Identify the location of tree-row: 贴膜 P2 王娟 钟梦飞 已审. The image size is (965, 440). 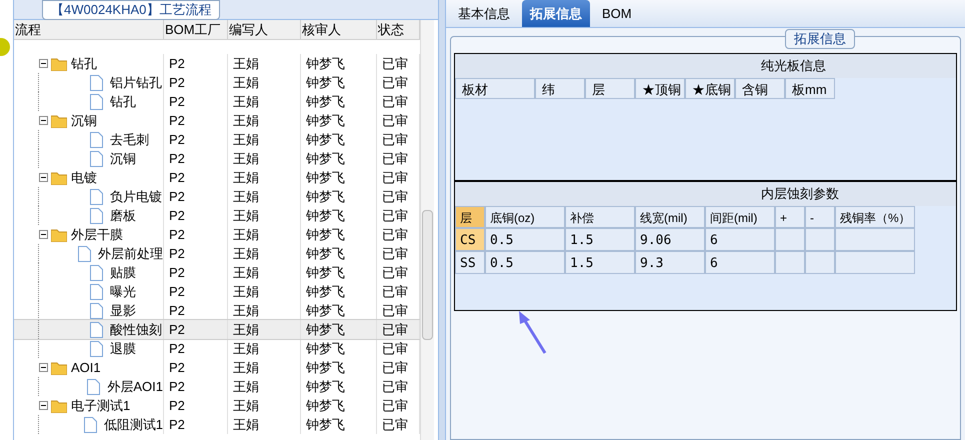
(217, 272).